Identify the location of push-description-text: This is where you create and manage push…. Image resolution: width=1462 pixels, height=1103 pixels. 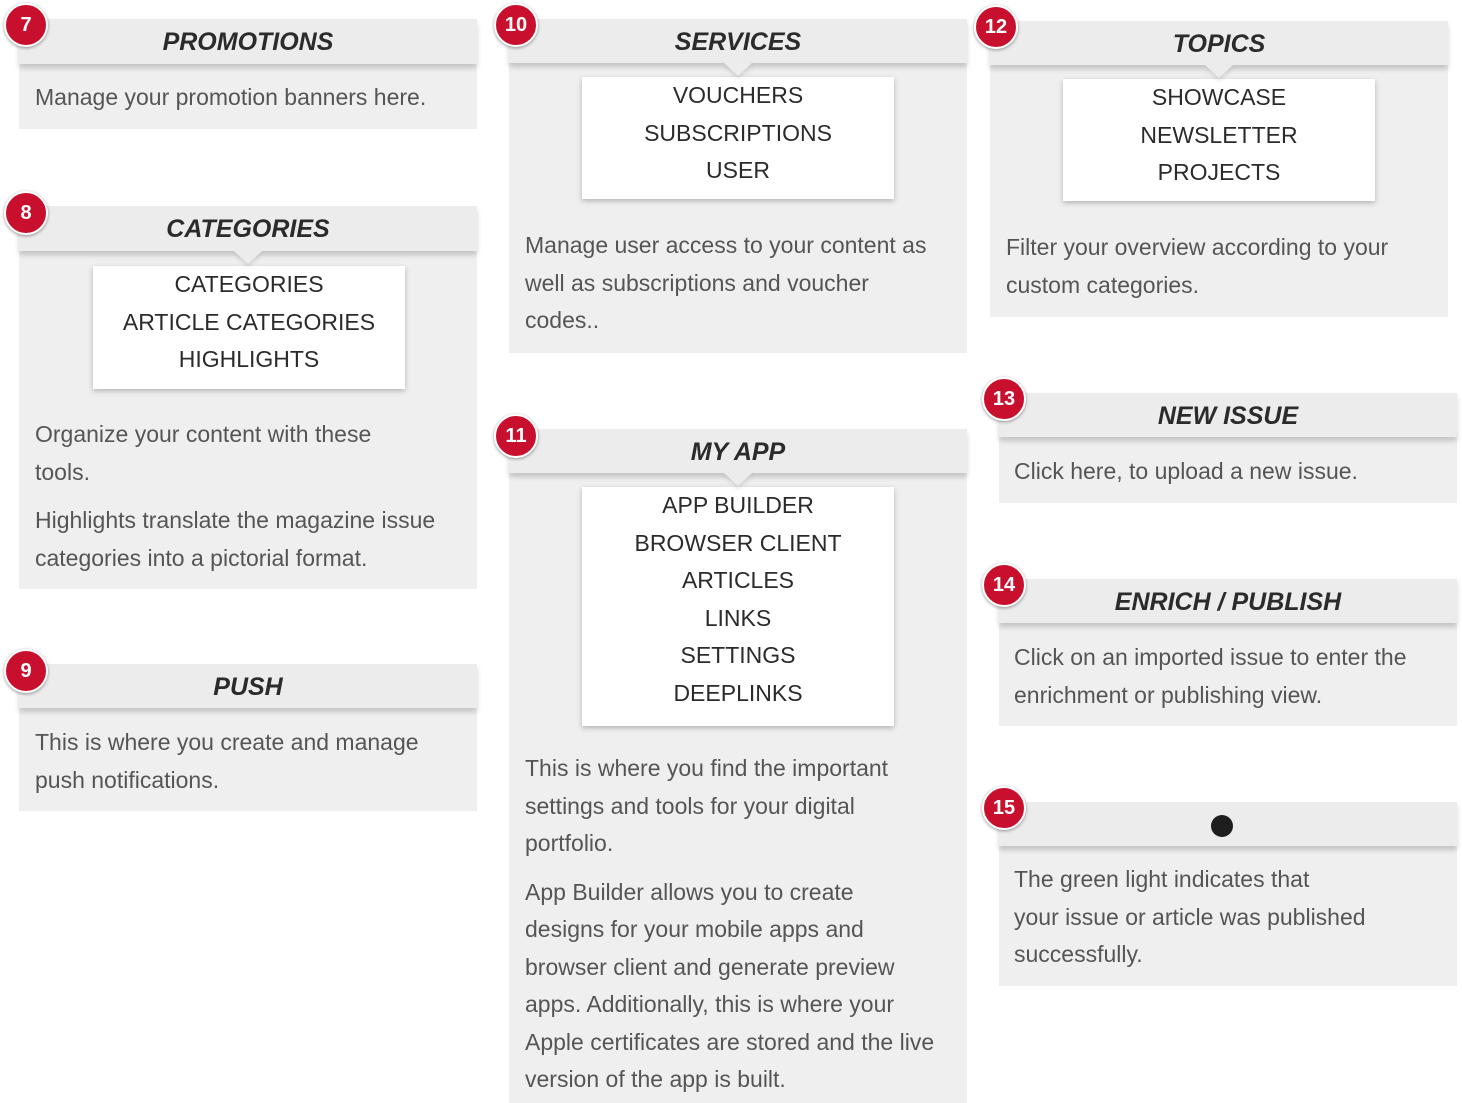
(227, 761).